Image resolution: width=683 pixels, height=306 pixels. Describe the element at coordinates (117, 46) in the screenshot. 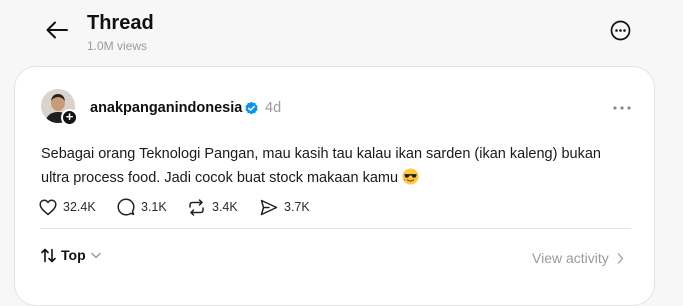

I see `view-count: 1.0M views` at that location.